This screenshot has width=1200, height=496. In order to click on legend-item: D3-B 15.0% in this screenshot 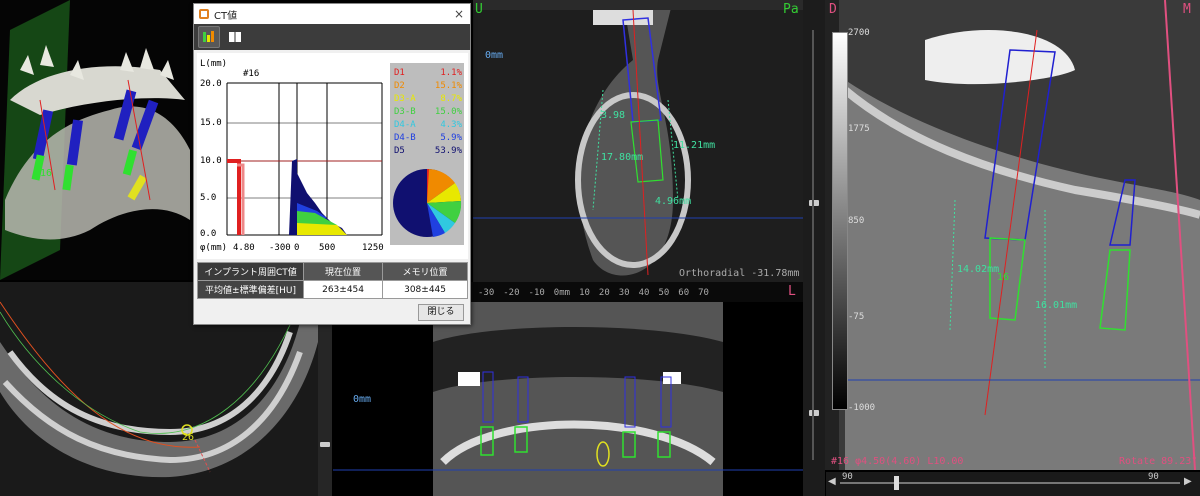, I will do `click(428, 112)`.